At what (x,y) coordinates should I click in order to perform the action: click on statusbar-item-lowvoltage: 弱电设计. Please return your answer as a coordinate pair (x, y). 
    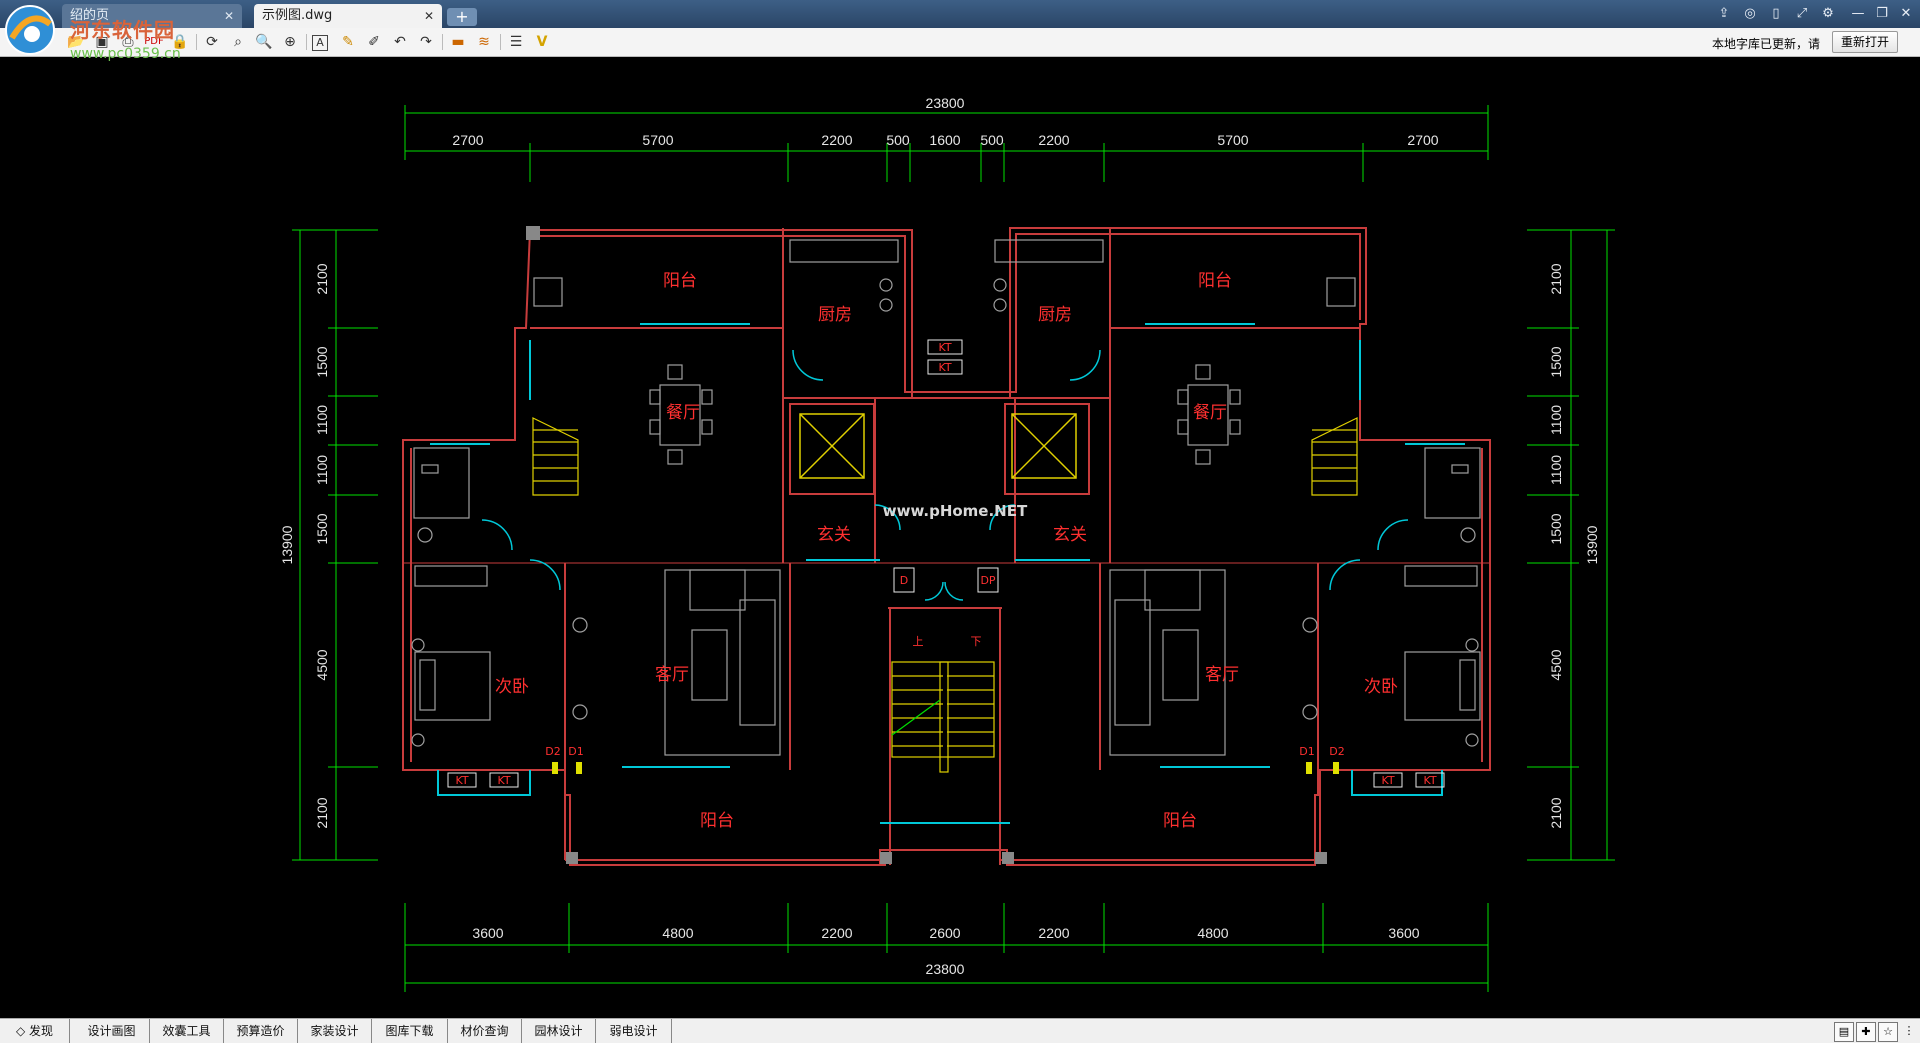
    Looking at the image, I should click on (634, 1031).